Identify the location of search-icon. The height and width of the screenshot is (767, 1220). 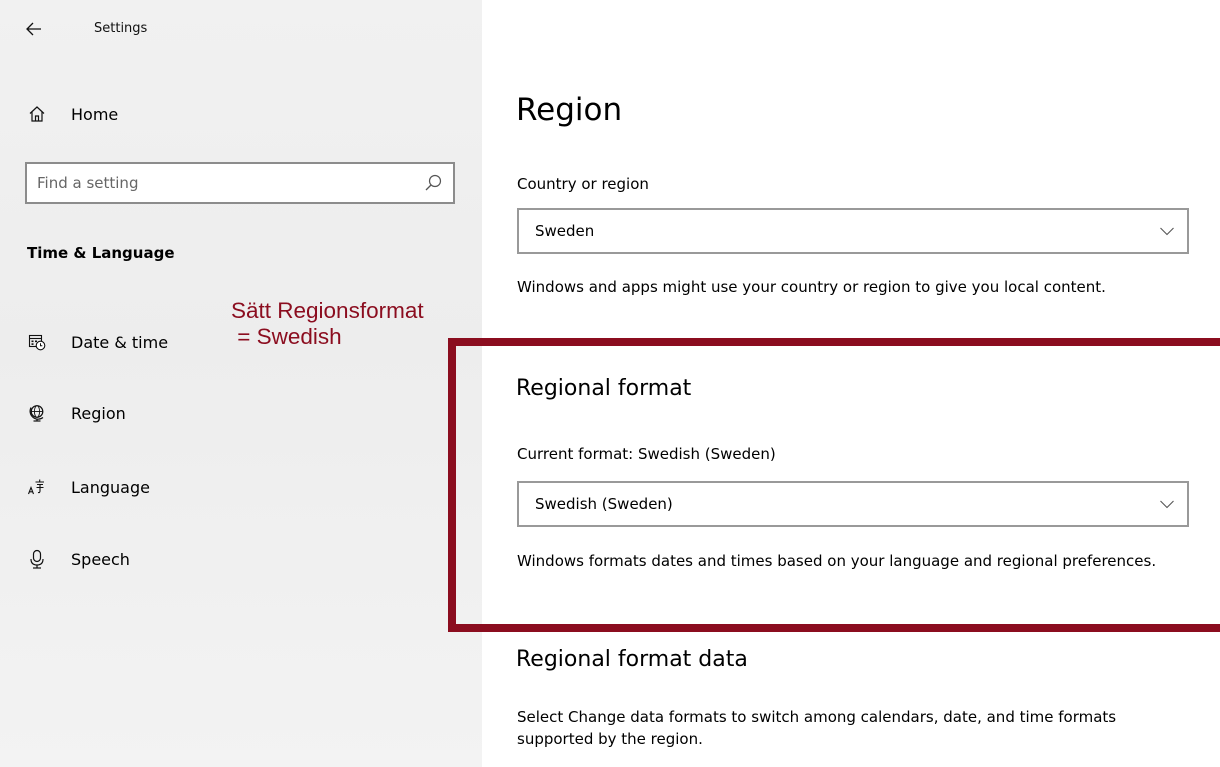
(433, 183).